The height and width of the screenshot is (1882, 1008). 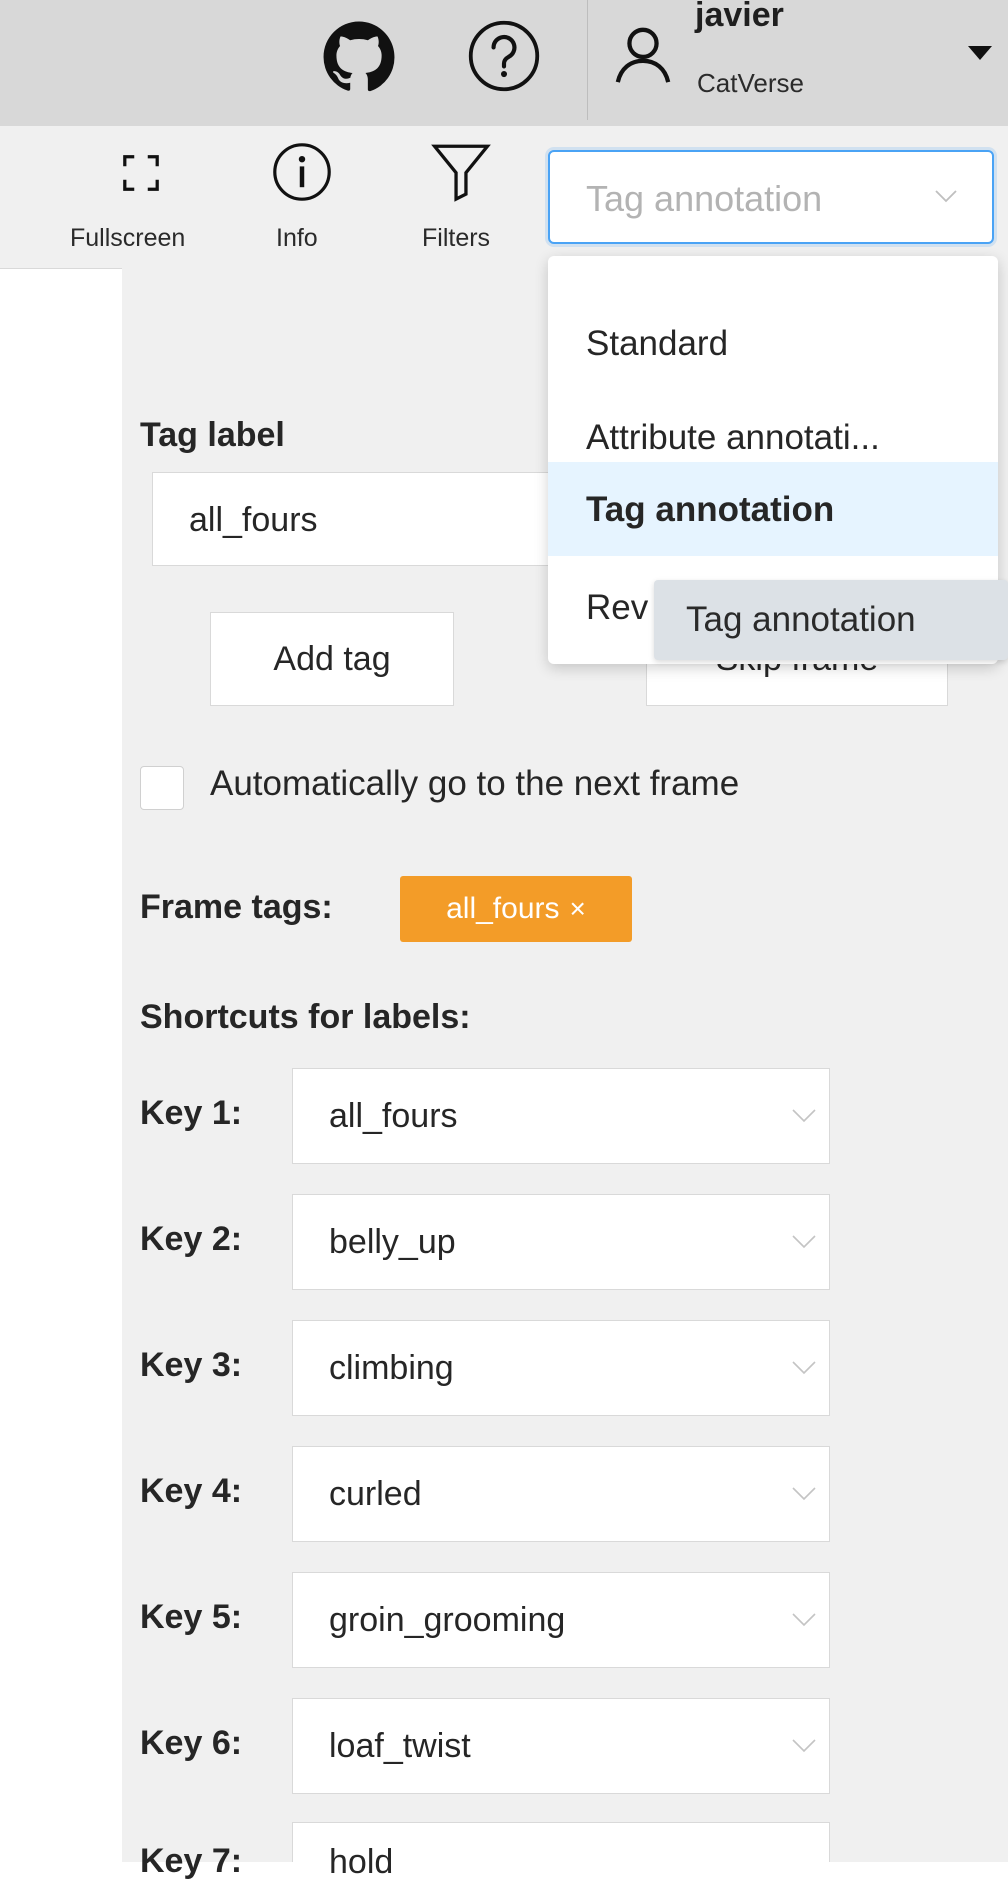 What do you see at coordinates (212, 435) in the screenshot?
I see `tag-label-title: Tag label` at bounding box center [212, 435].